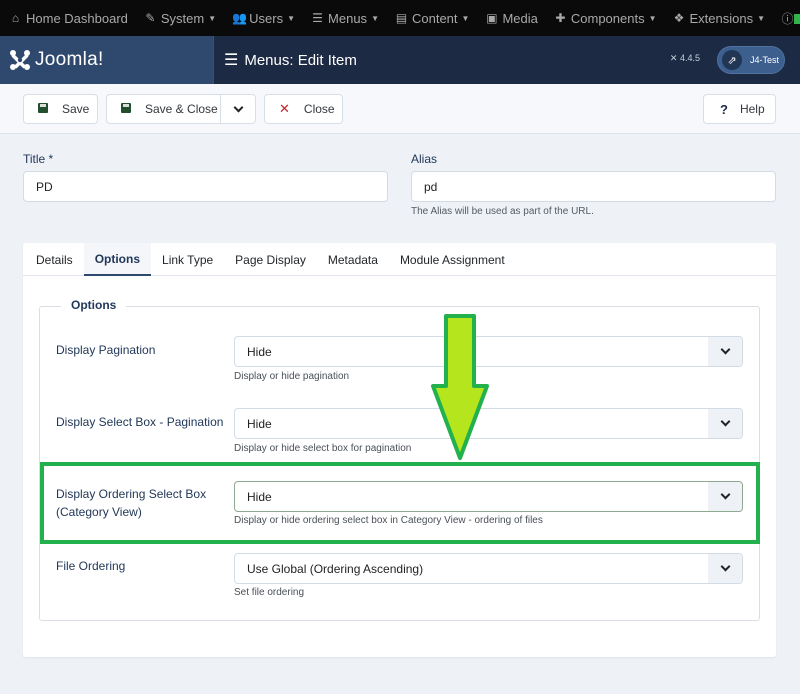 This screenshot has width=800, height=694. What do you see at coordinates (674, 58) in the screenshot?
I see `joomla-small-icon: ✕` at bounding box center [674, 58].